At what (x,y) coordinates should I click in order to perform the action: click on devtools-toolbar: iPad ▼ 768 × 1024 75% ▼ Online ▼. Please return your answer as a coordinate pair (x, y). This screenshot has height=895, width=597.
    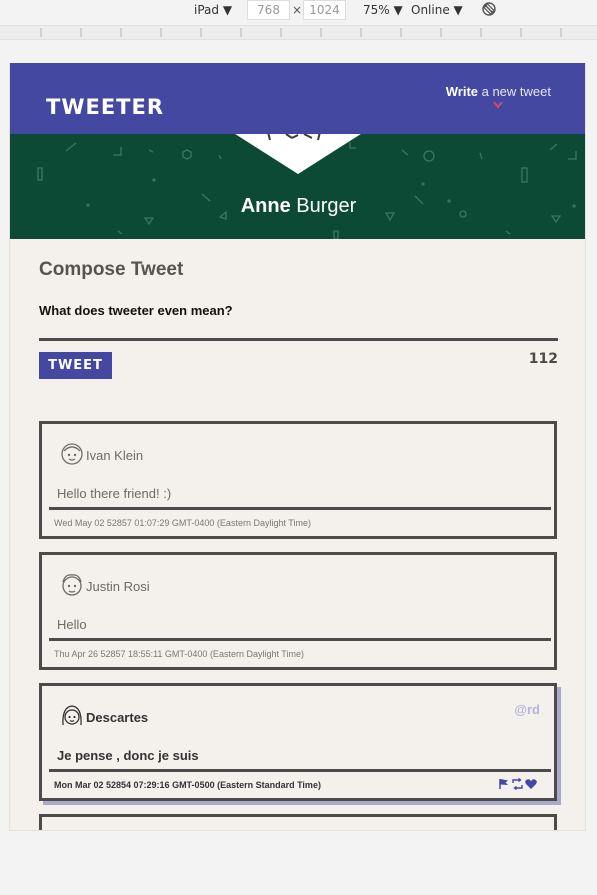
    Looking at the image, I should click on (298, 11).